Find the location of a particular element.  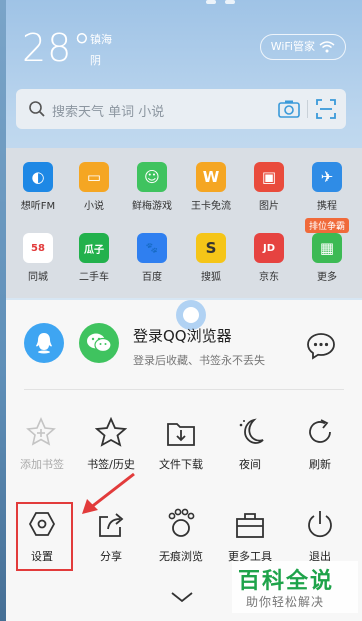

toolbox-icon is located at coordinates (250, 525).